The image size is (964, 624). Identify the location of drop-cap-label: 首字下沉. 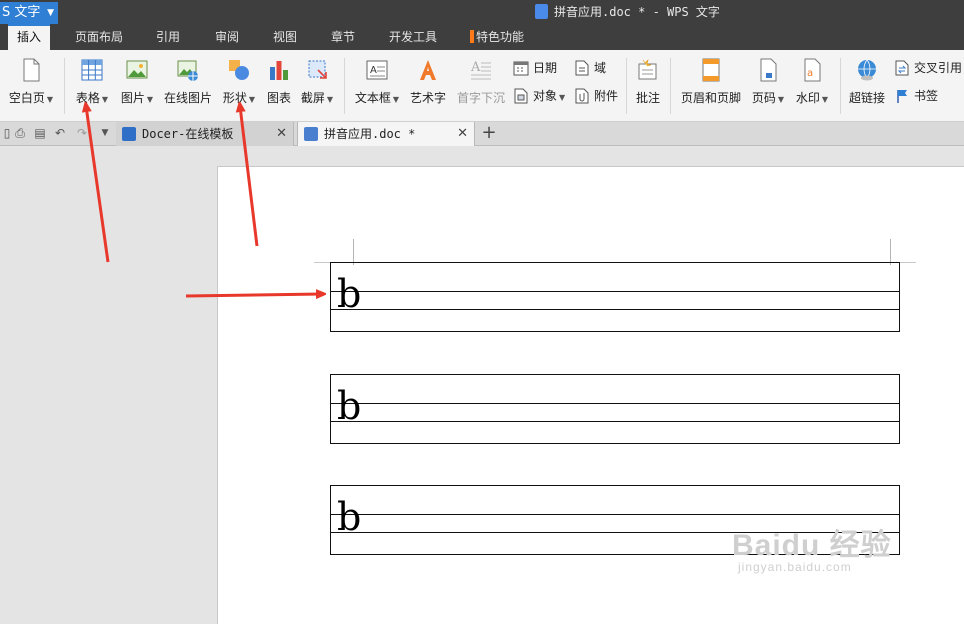
(480, 98).